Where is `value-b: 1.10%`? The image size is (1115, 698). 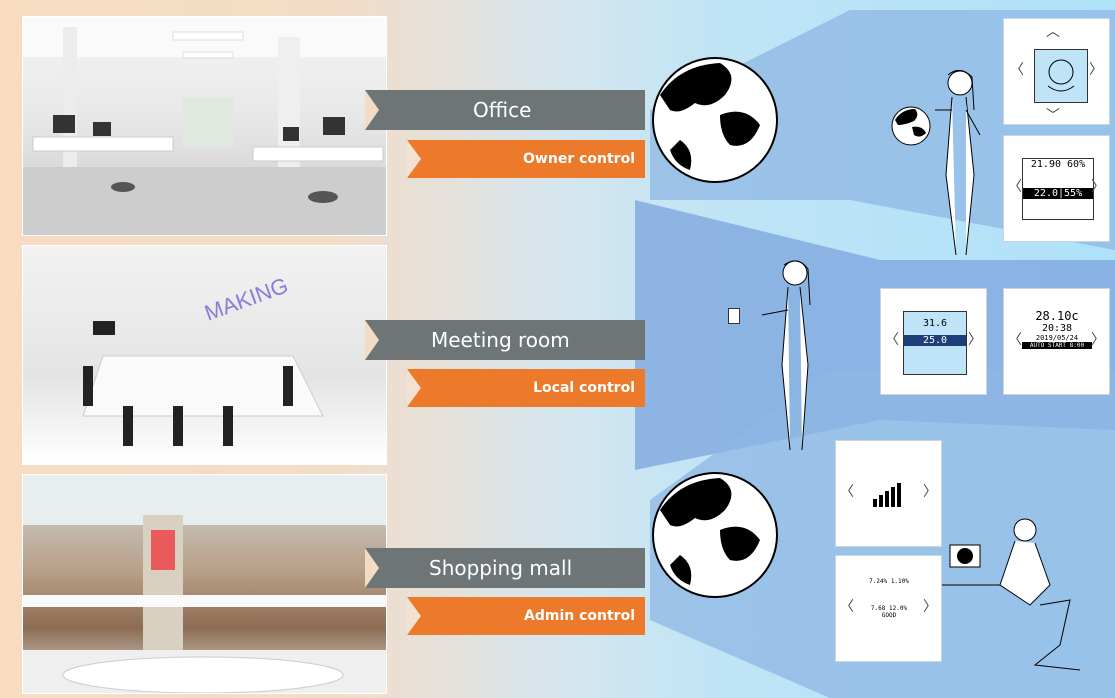 value-b: 1.10% is located at coordinates (899, 581).